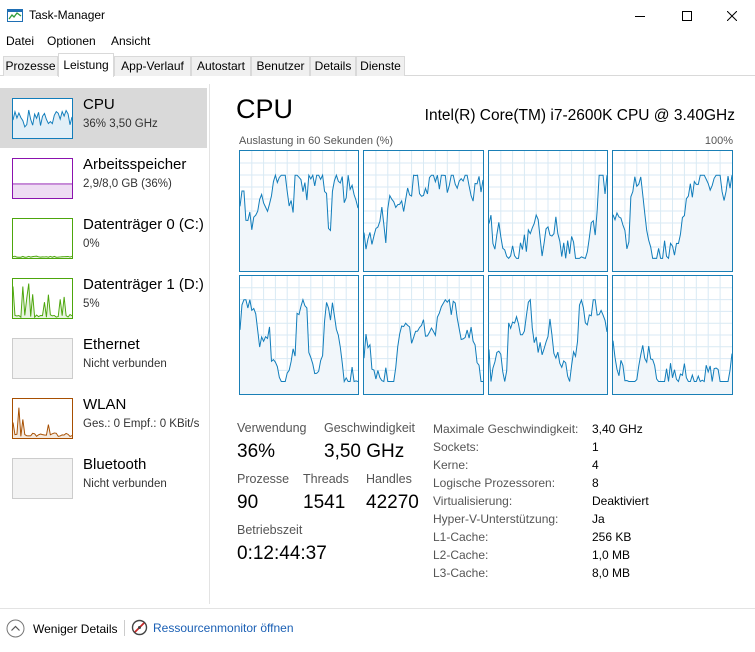 The width and height of the screenshot is (755, 652). Describe the element at coordinates (99, 104) in the screenshot. I see `sidebar-item-title: CPU` at that location.